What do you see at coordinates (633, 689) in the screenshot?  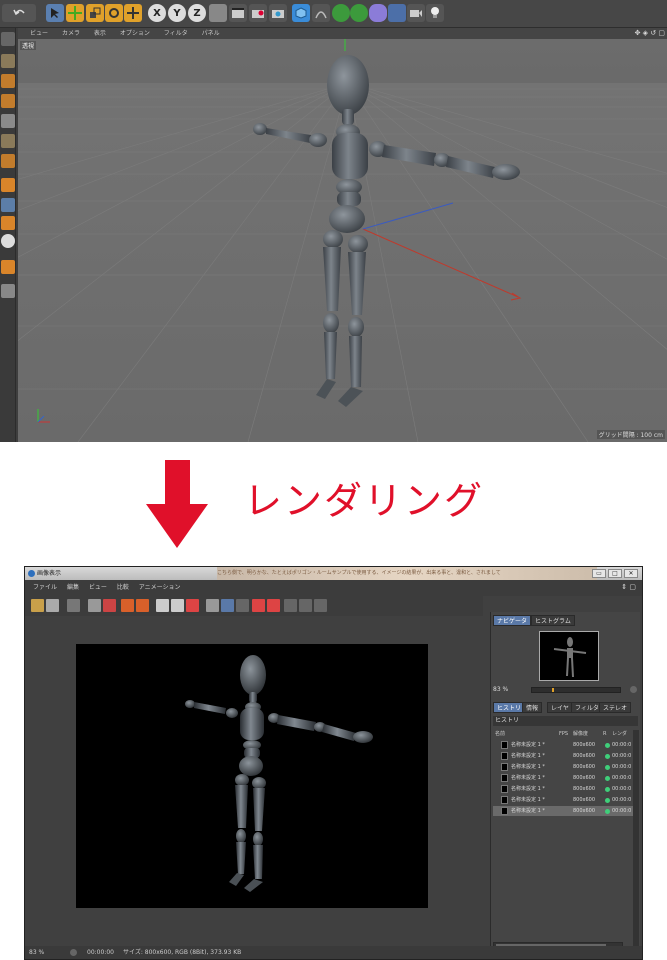 I see `zoom-menu-icon` at bounding box center [633, 689].